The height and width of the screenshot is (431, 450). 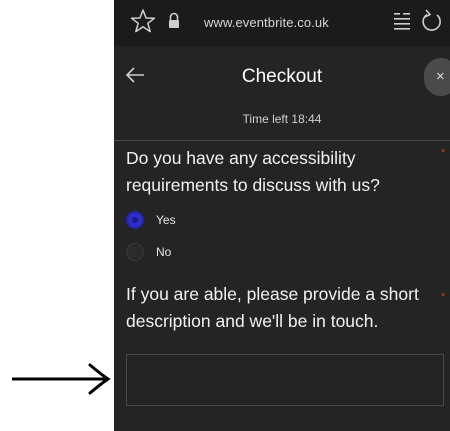 I want to click on time-left: Time left 18:44, so click(x=282, y=119).